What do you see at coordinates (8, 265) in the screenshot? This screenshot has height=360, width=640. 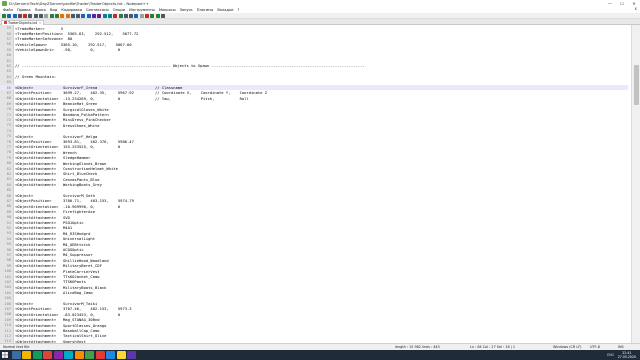 I see `line-number: 99` at bounding box center [8, 265].